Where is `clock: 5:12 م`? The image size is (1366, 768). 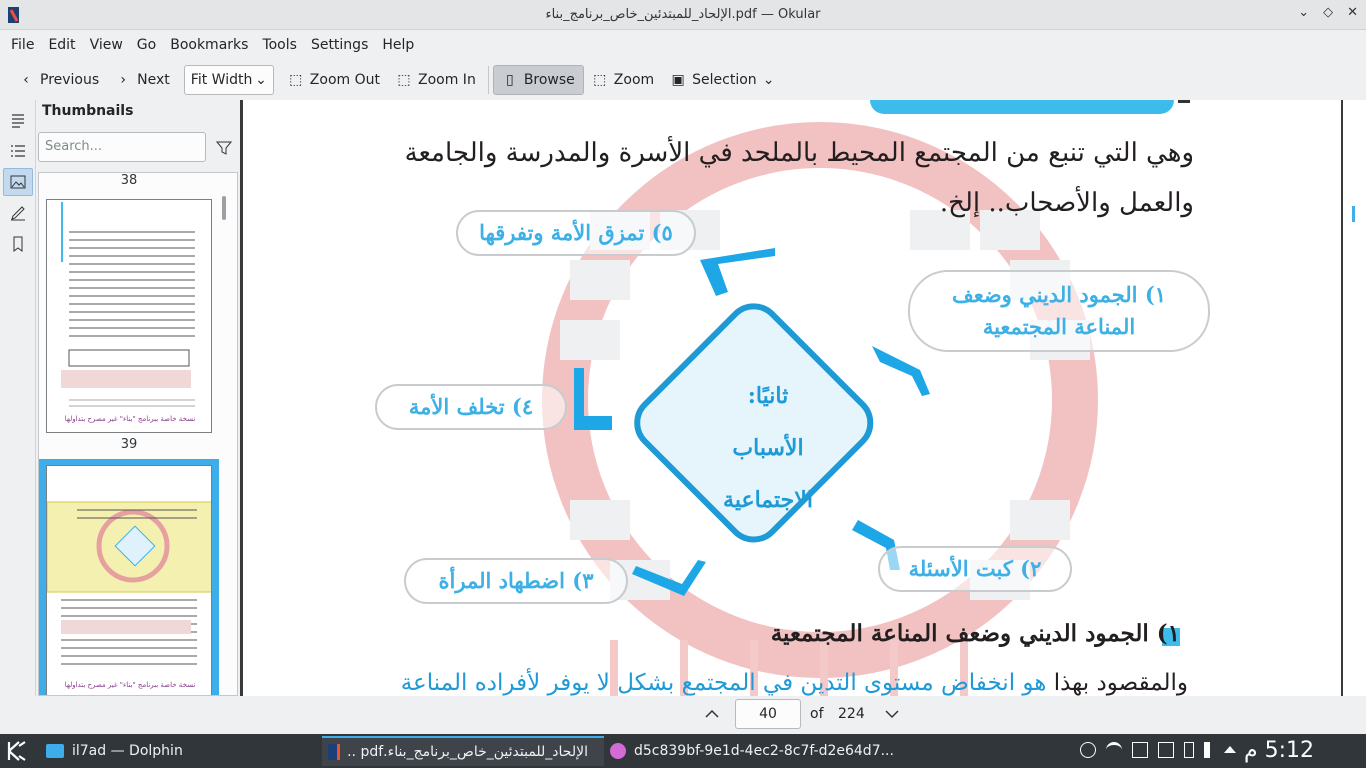
clock: 5:12 م is located at coordinates (1279, 750).